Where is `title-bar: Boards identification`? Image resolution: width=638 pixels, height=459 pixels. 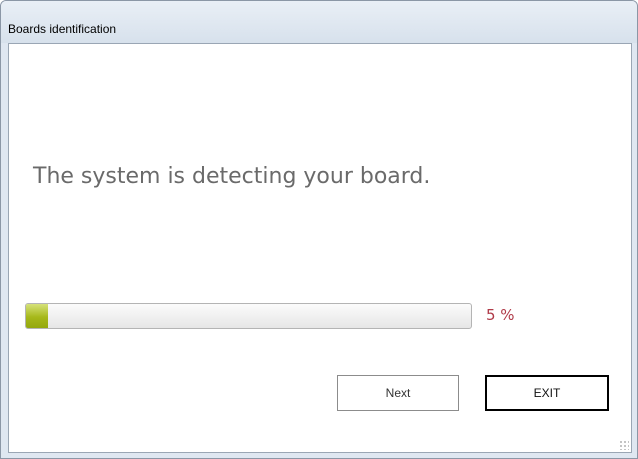
title-bar: Boards identification is located at coordinates (319, 22).